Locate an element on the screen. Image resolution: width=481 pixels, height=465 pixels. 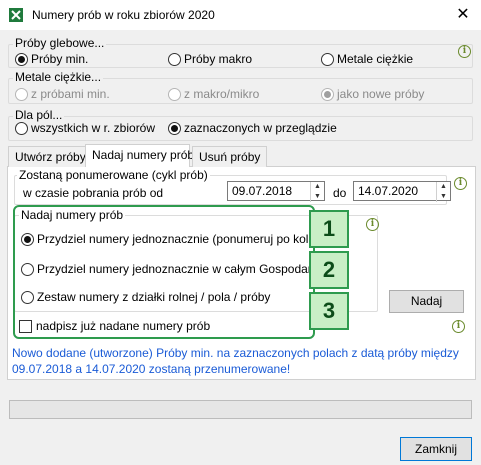
window-title: Numery prób w roku zbiorów 2020 is located at coordinates (123, 15).